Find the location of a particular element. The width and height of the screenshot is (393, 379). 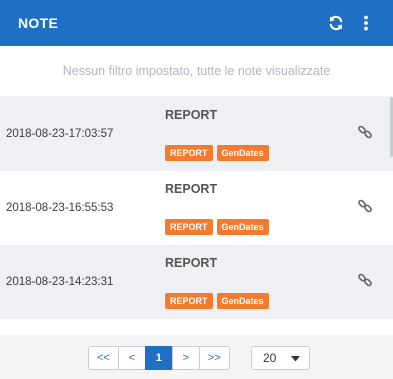

panel-title: NOTE is located at coordinates (38, 23).